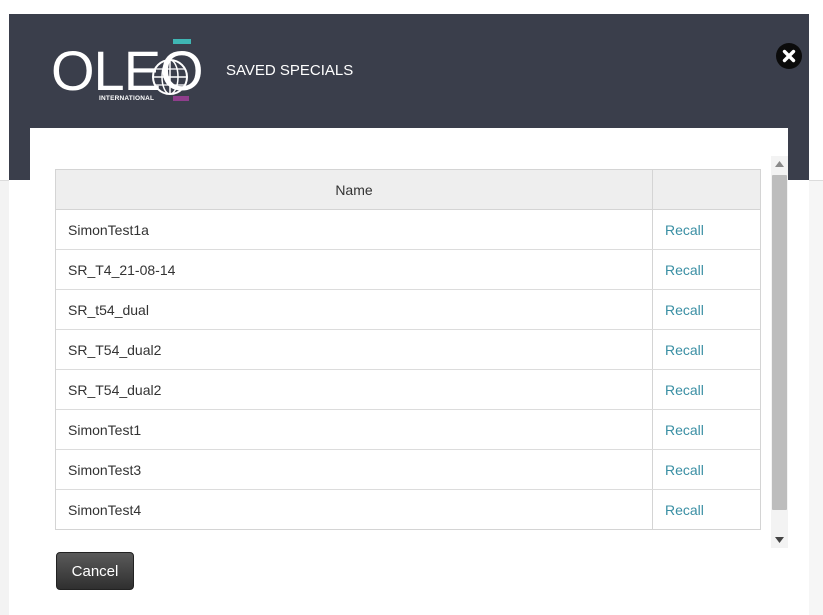  Describe the element at coordinates (181, 98) in the screenshot. I see `logo-accent-purple` at that location.